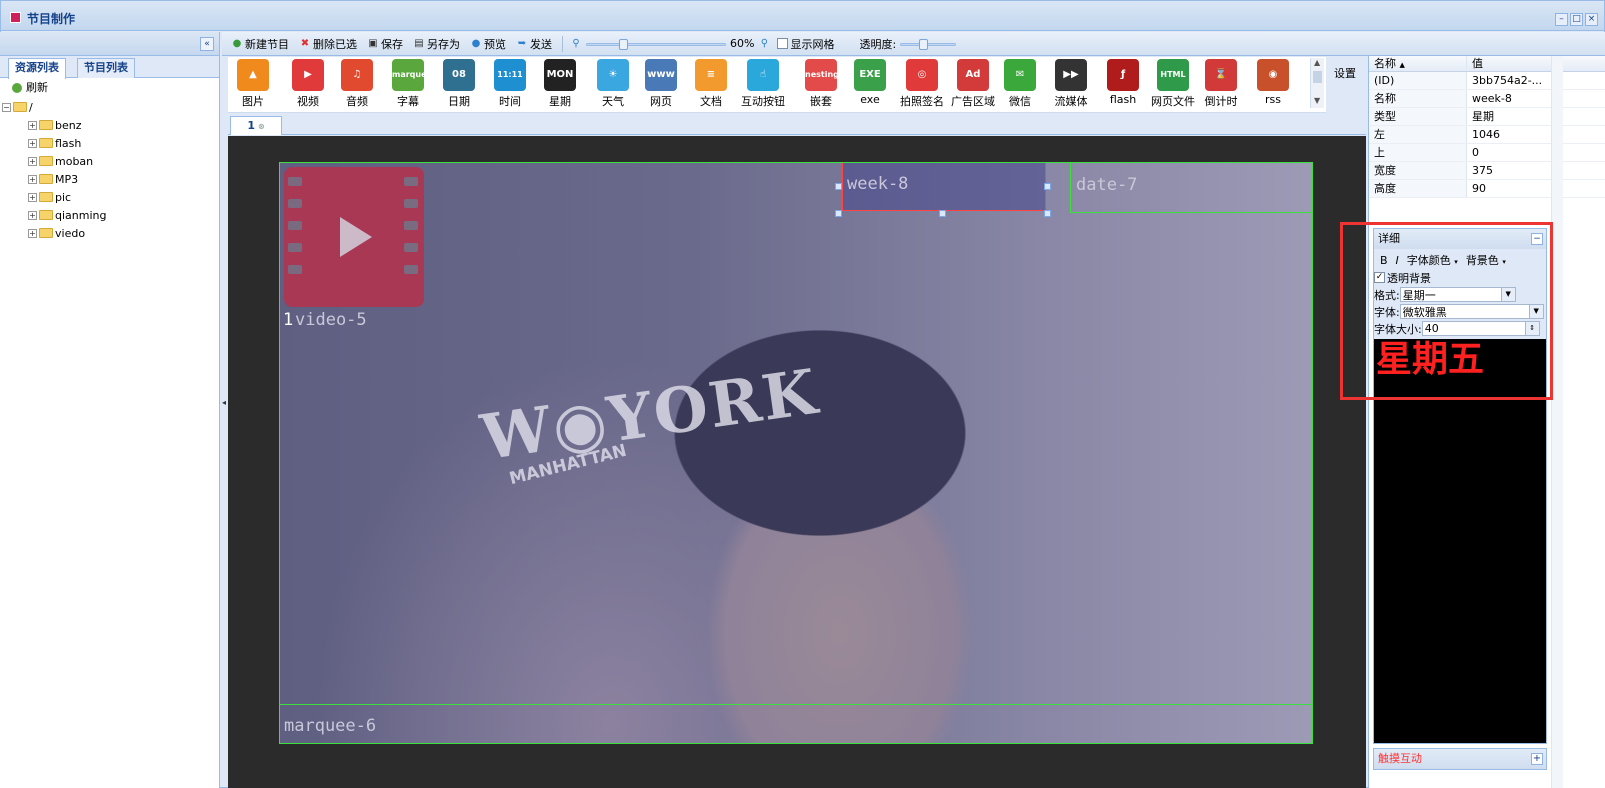  I want to click on zoom-in-icon: ⚲, so click(764, 44).